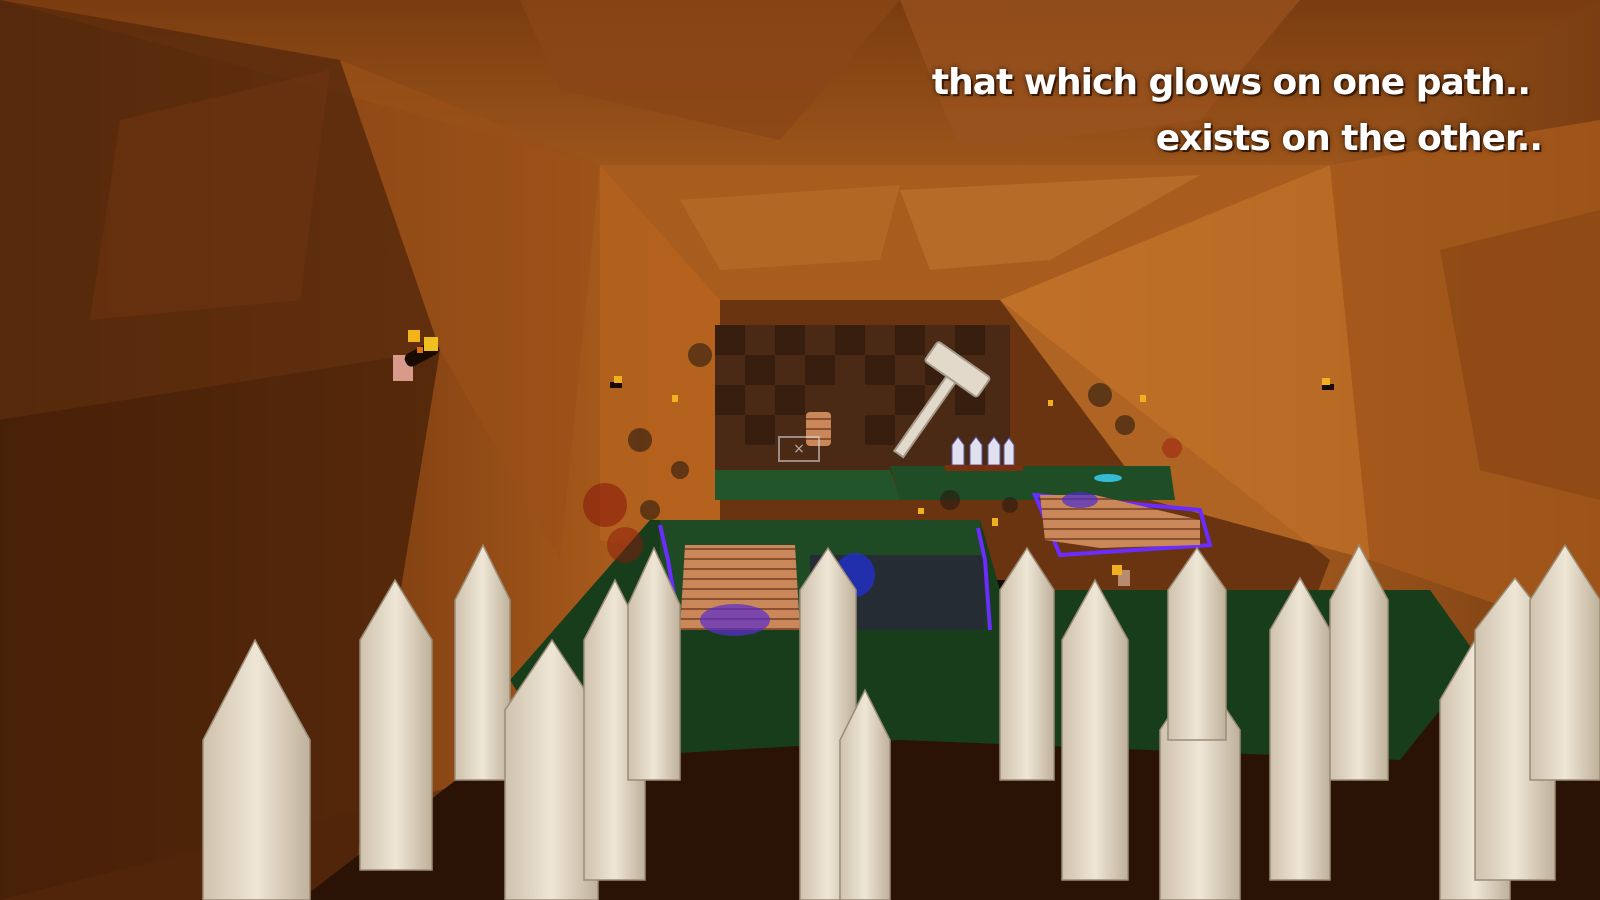 The height and width of the screenshot is (900, 1600). Describe the element at coordinates (1349, 138) in the screenshot. I see `hint-line-2: exists on the other..` at that location.